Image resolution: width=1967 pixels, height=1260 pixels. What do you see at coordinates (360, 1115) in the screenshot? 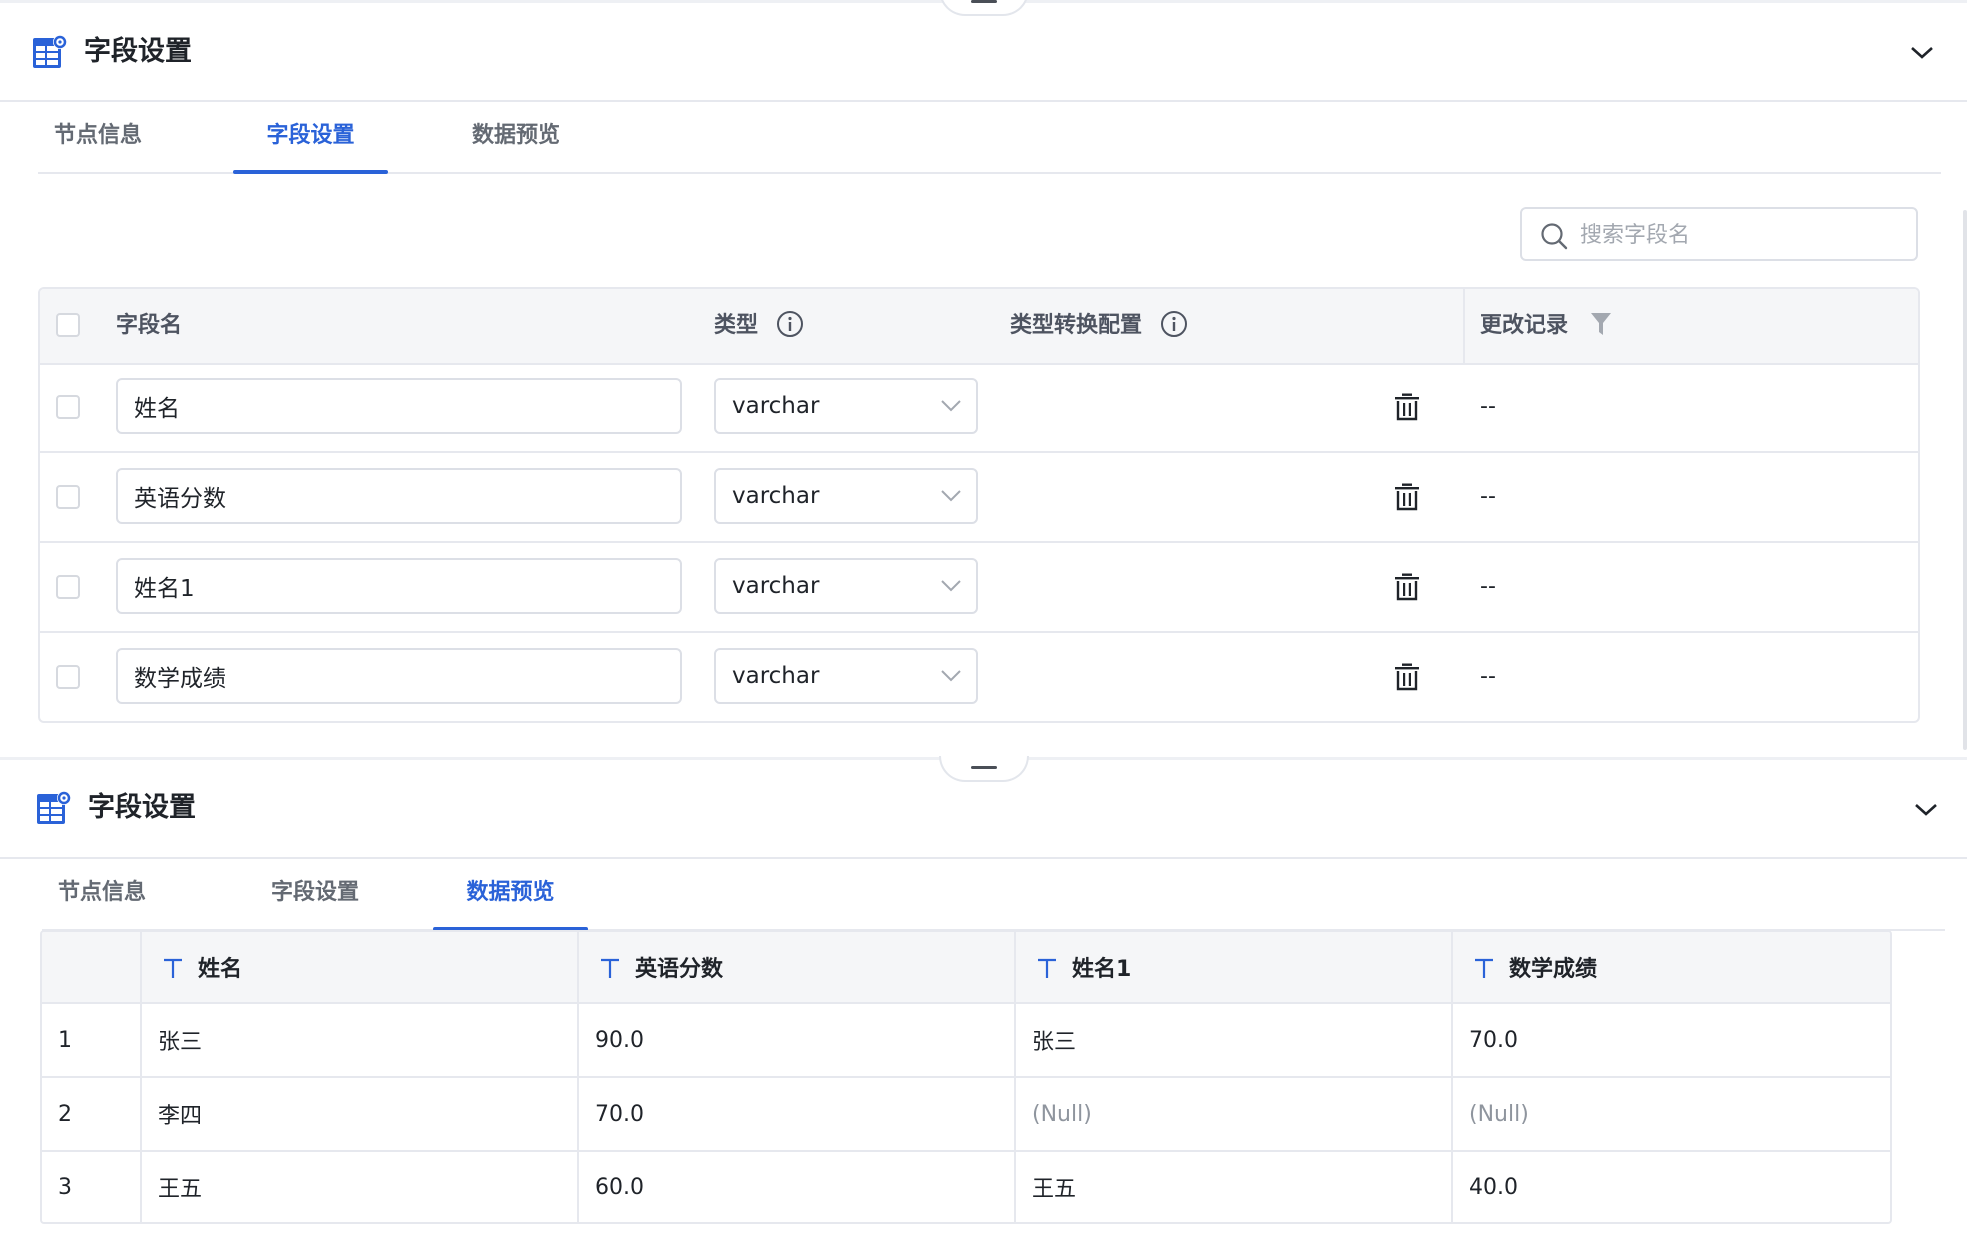
I see `table-cell: 李四` at bounding box center [360, 1115].